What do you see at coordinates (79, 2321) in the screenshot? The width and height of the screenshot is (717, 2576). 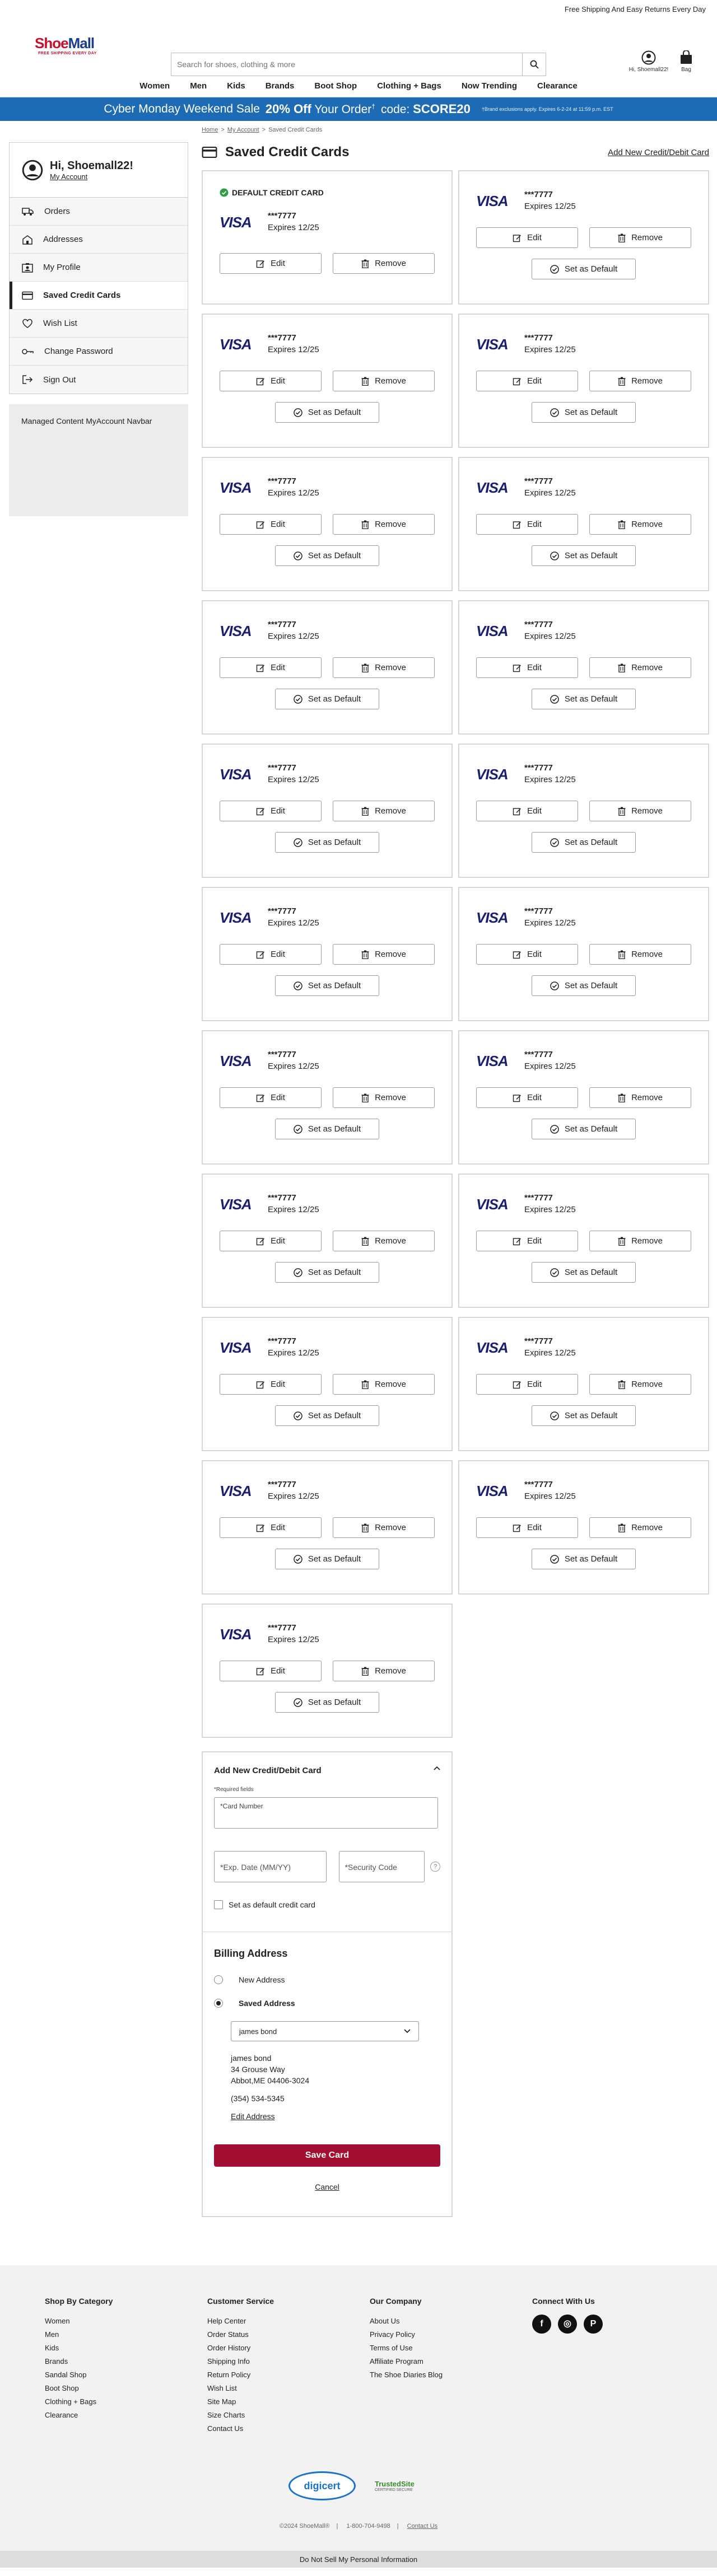 I see `footer-link: Women` at bounding box center [79, 2321].